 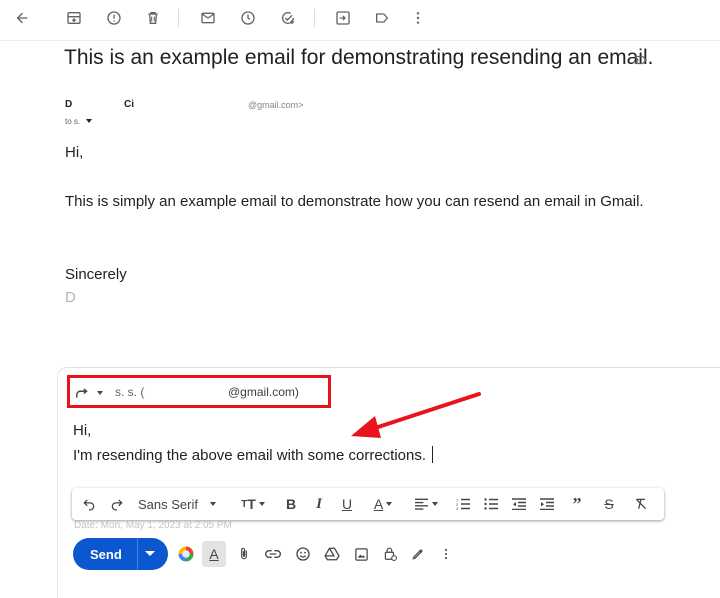 What do you see at coordinates (117, 504) in the screenshot?
I see `redo-icon` at bounding box center [117, 504].